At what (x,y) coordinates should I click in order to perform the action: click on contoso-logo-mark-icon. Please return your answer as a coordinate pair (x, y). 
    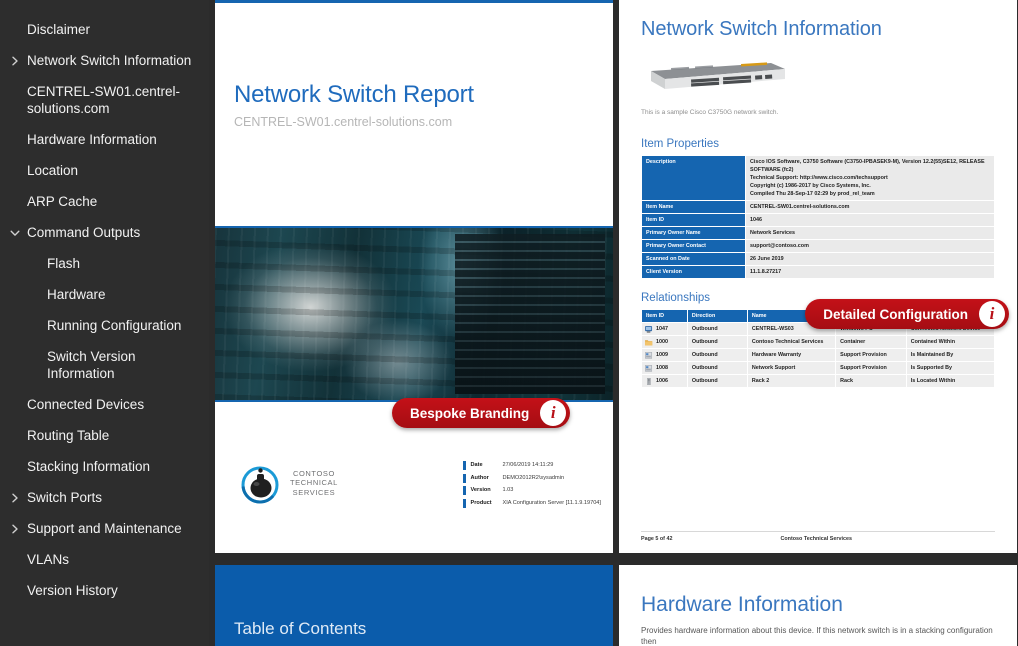
    Looking at the image, I should click on (260, 483).